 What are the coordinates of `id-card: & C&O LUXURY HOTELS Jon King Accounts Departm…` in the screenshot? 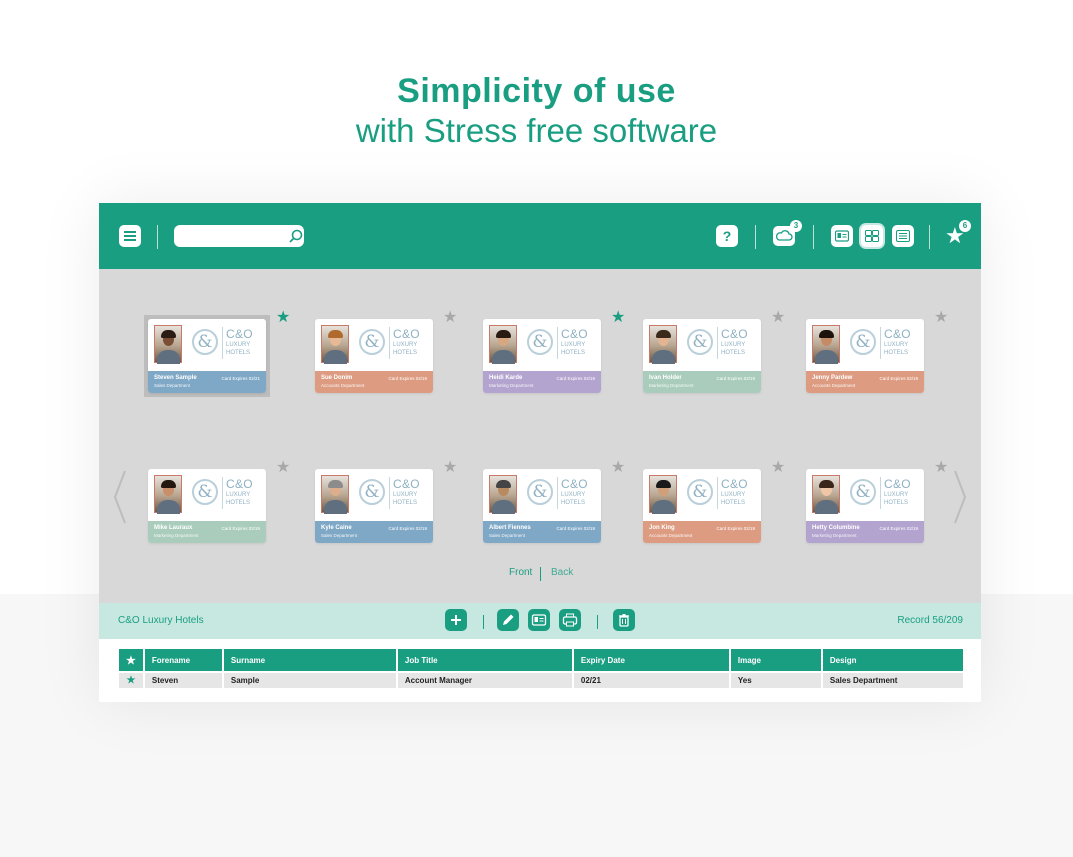 It's located at (702, 506).